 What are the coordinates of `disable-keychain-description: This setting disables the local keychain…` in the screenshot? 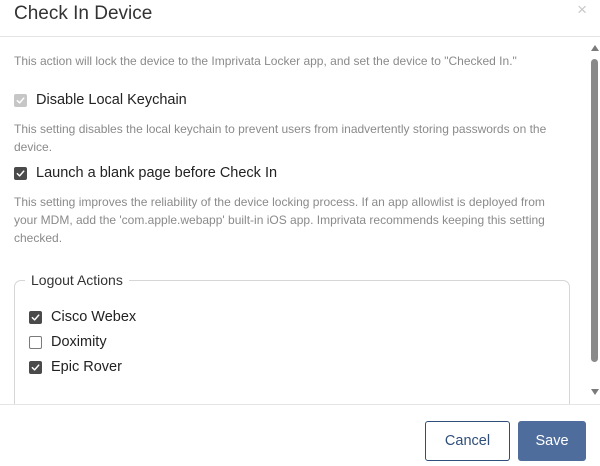 It's located at (280, 138).